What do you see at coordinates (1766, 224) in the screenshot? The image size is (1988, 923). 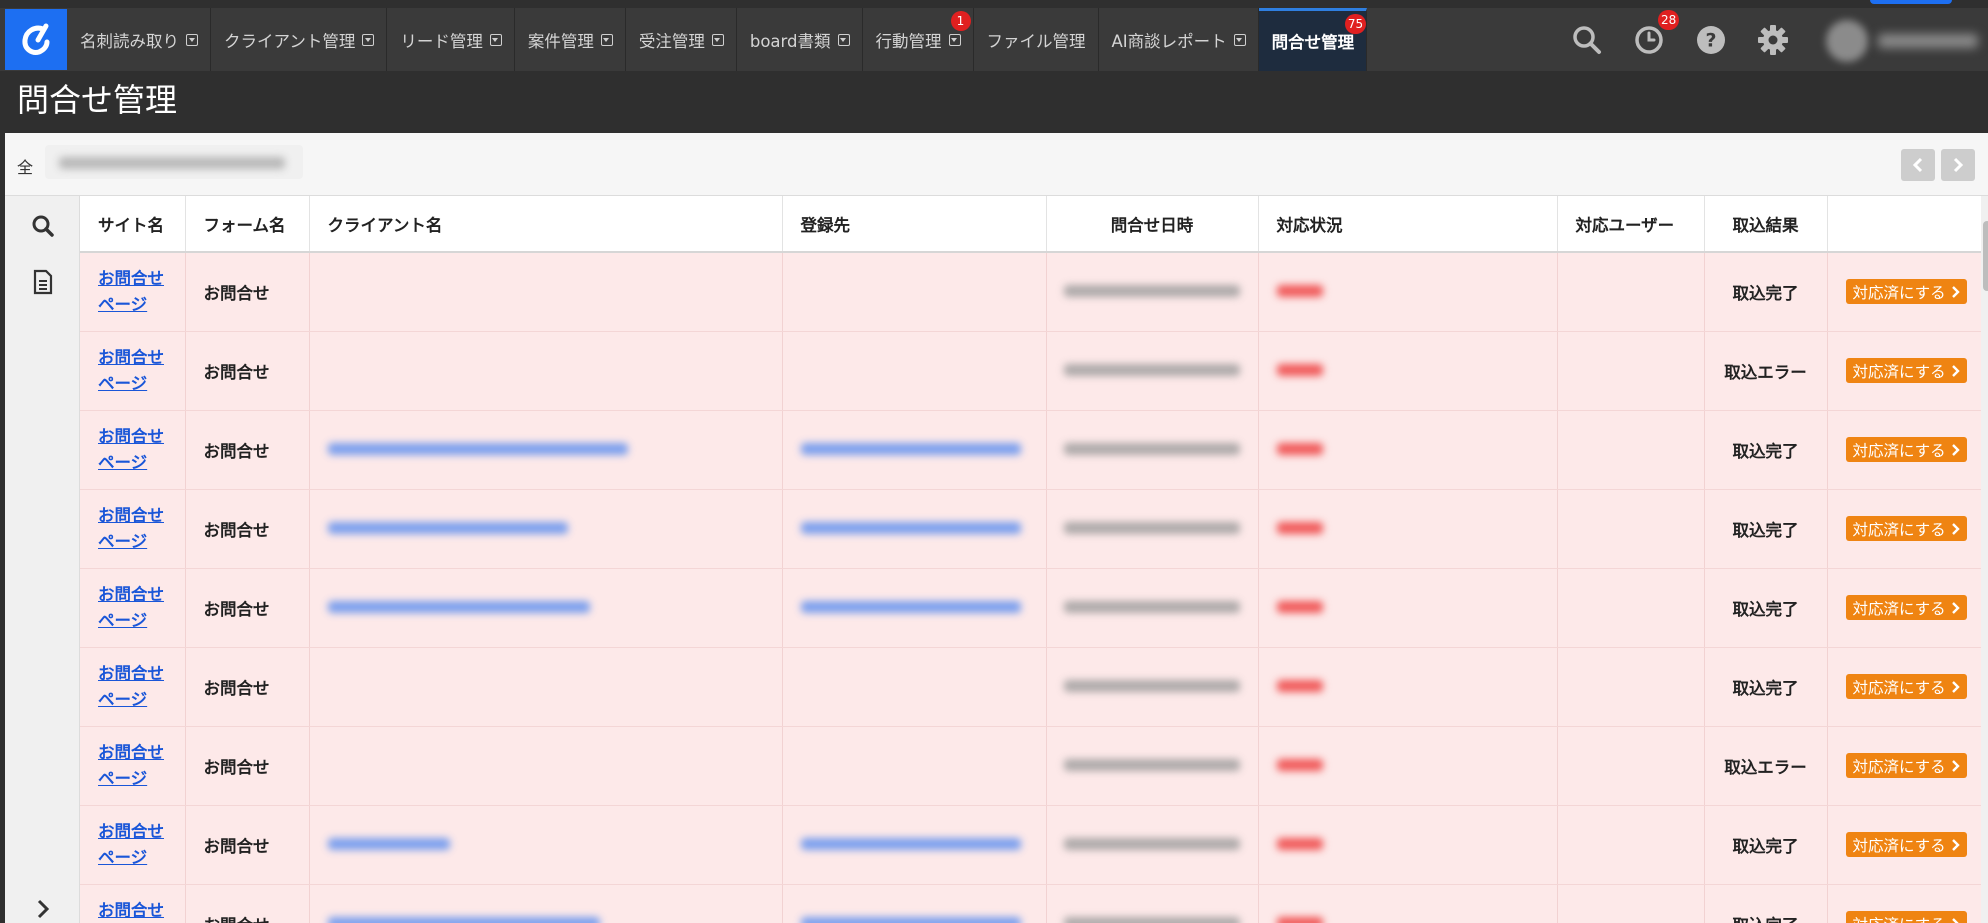 I see `column-header-result: 取込結果` at bounding box center [1766, 224].